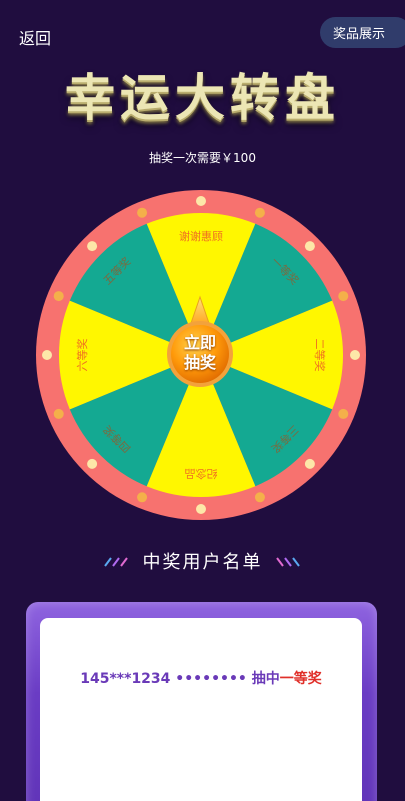 The image size is (405, 801). Describe the element at coordinates (82, 355) in the screenshot. I see `wheel-segment-label: 六等奖` at that location.